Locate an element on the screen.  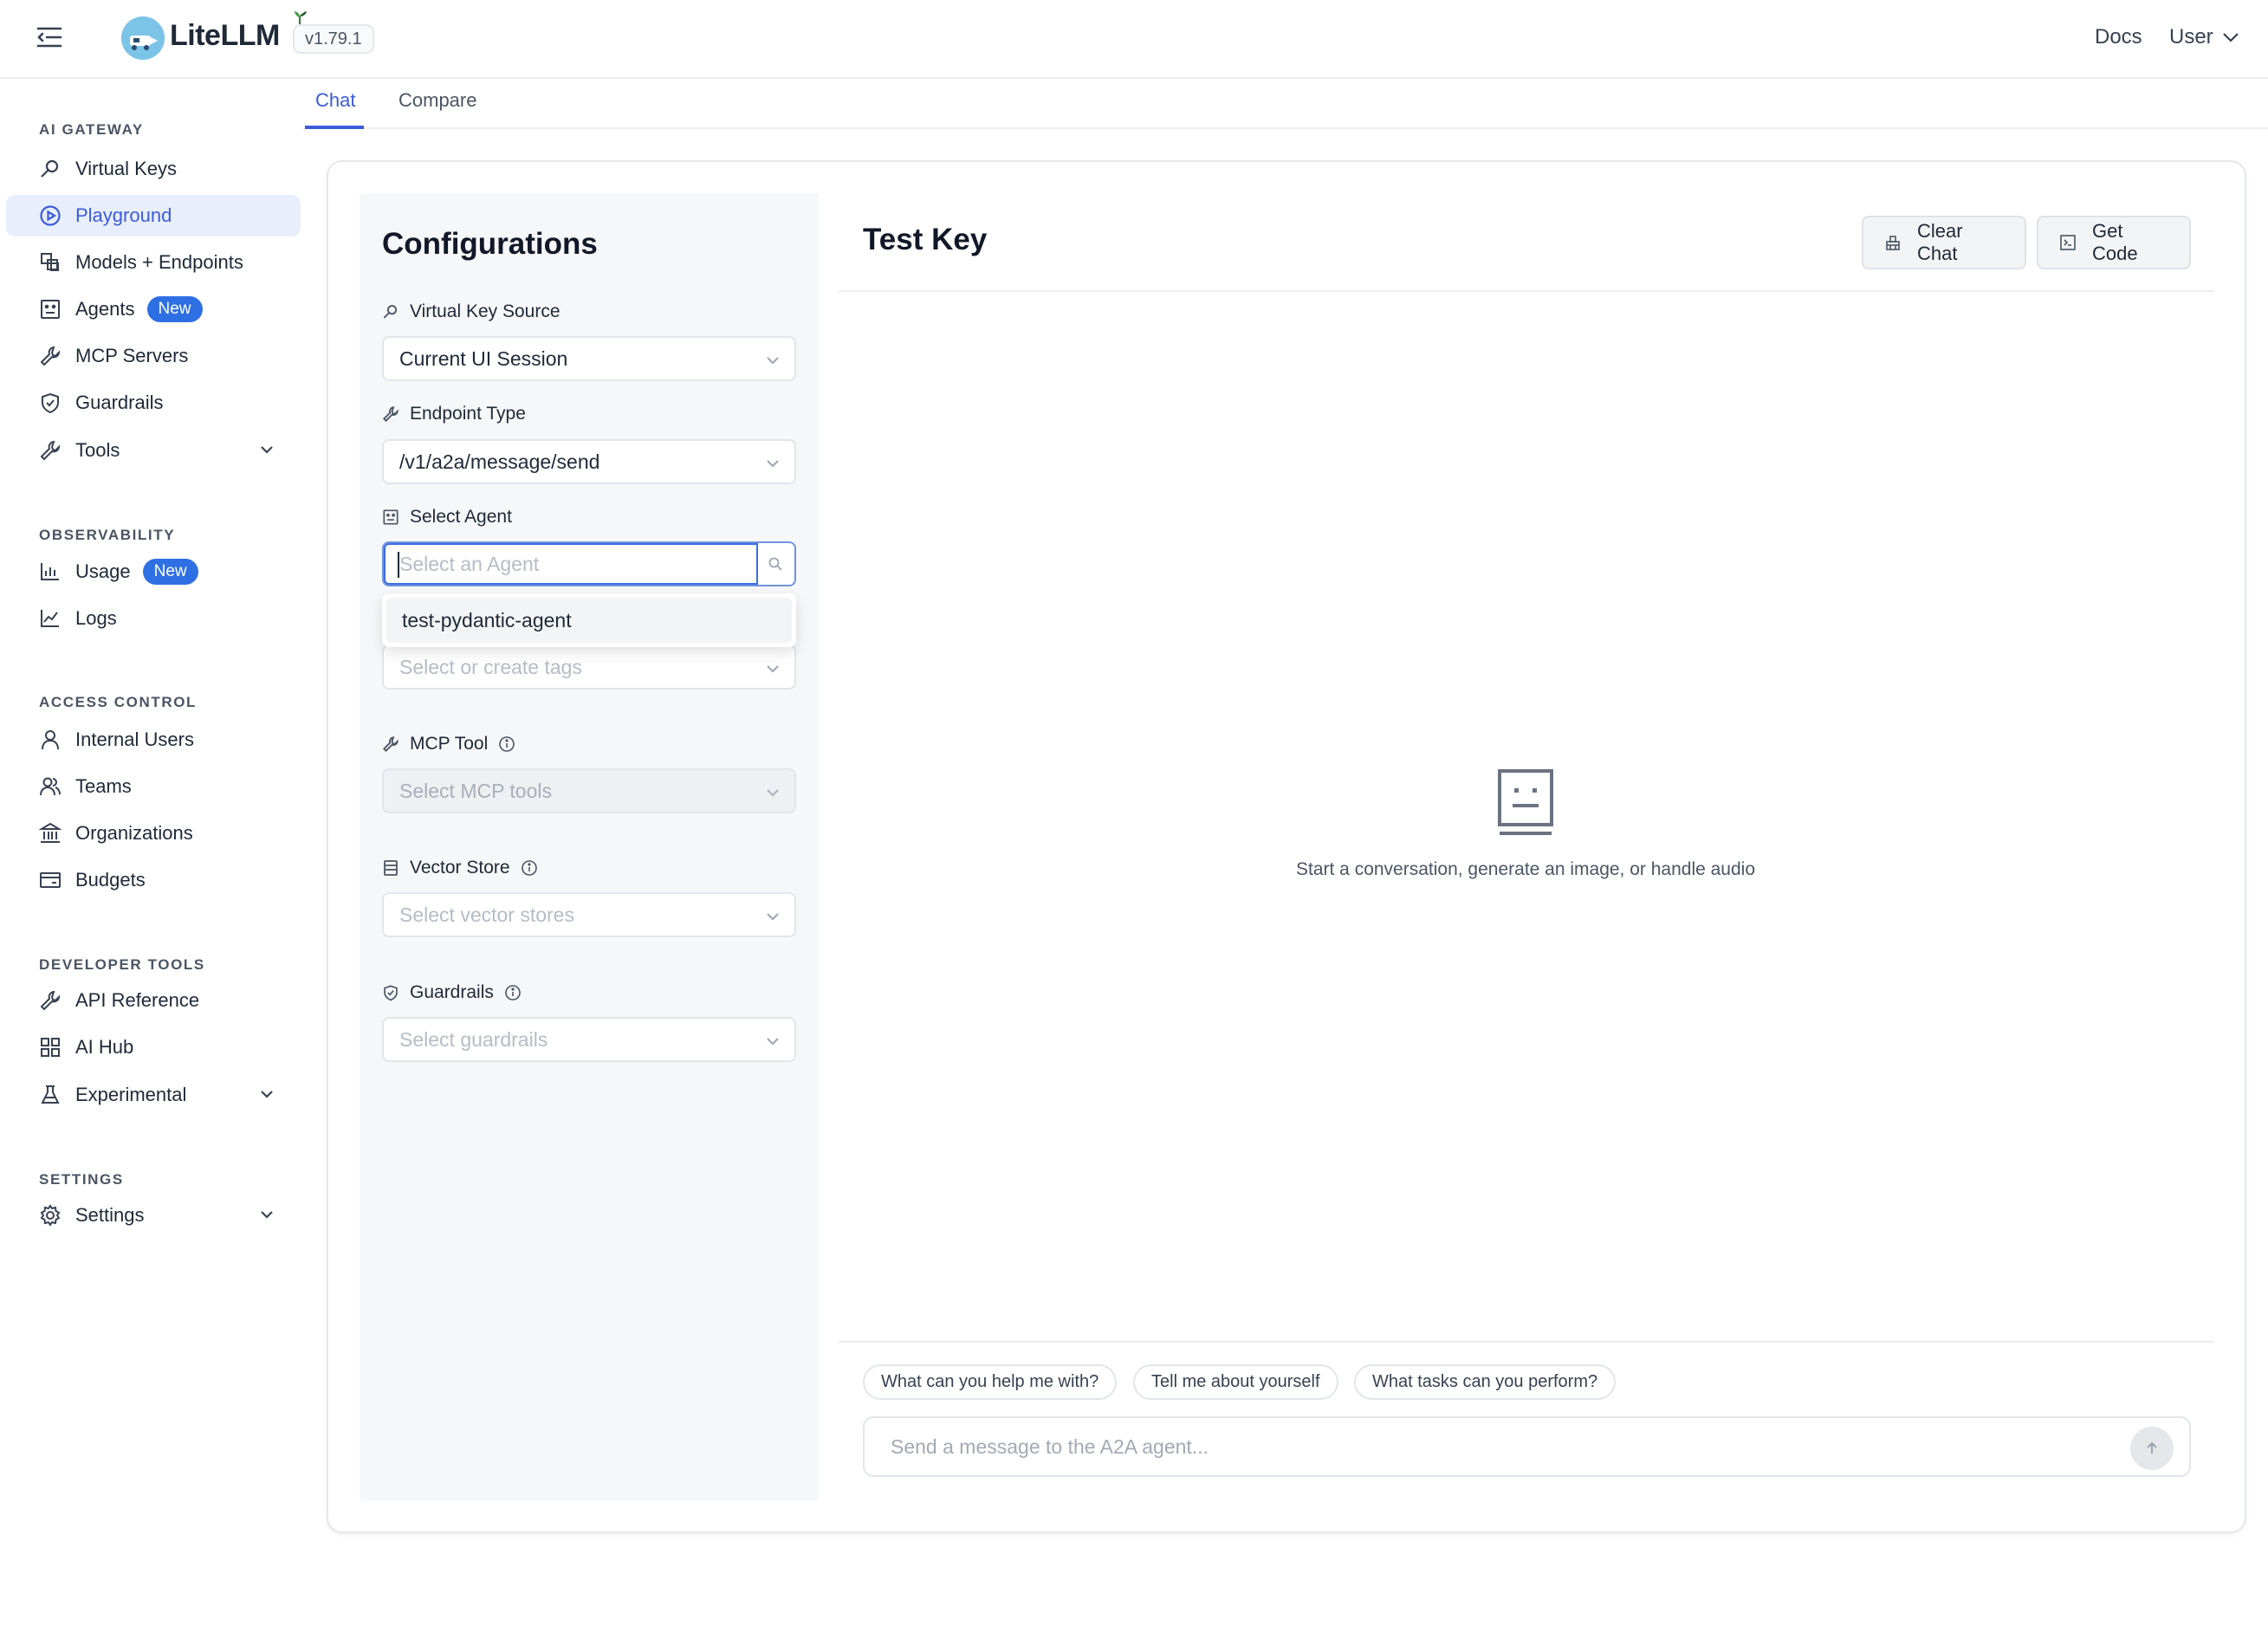
clear-chat-button: Clear Chat is located at coordinates (1944, 242).